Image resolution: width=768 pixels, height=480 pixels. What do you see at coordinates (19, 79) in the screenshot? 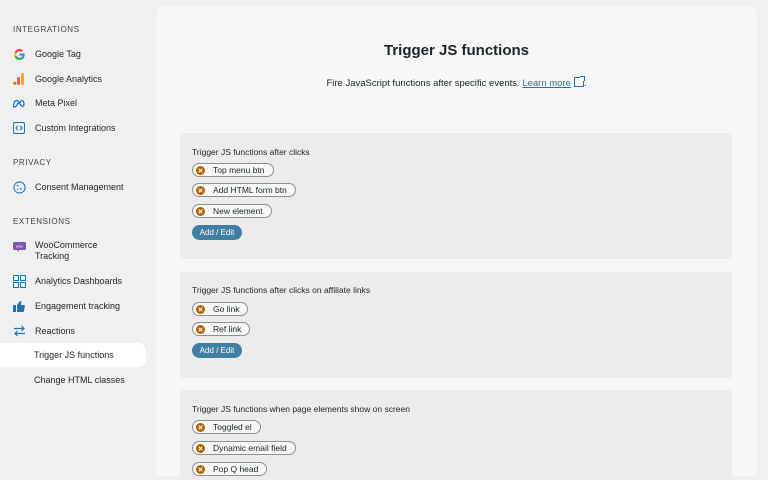
I see `analytics-icon` at bounding box center [19, 79].